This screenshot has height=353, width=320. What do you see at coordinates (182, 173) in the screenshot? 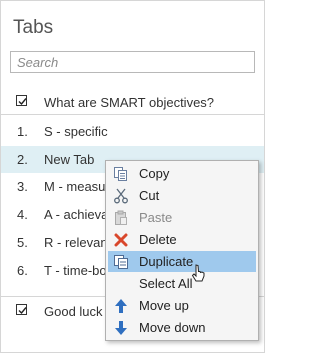
I see `menu-item-copy: Copy` at bounding box center [182, 173].